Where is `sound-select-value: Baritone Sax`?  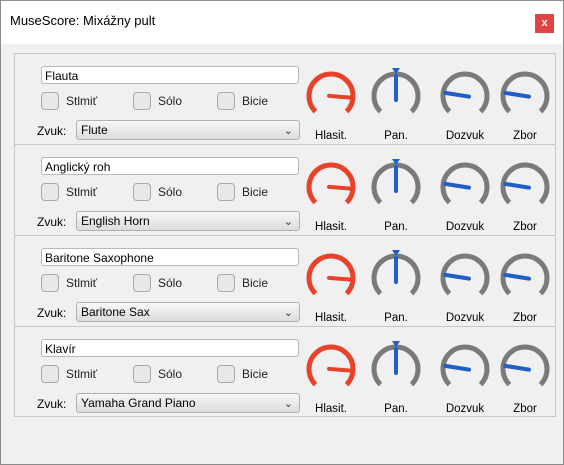 sound-select-value: Baritone Sax is located at coordinates (115, 312).